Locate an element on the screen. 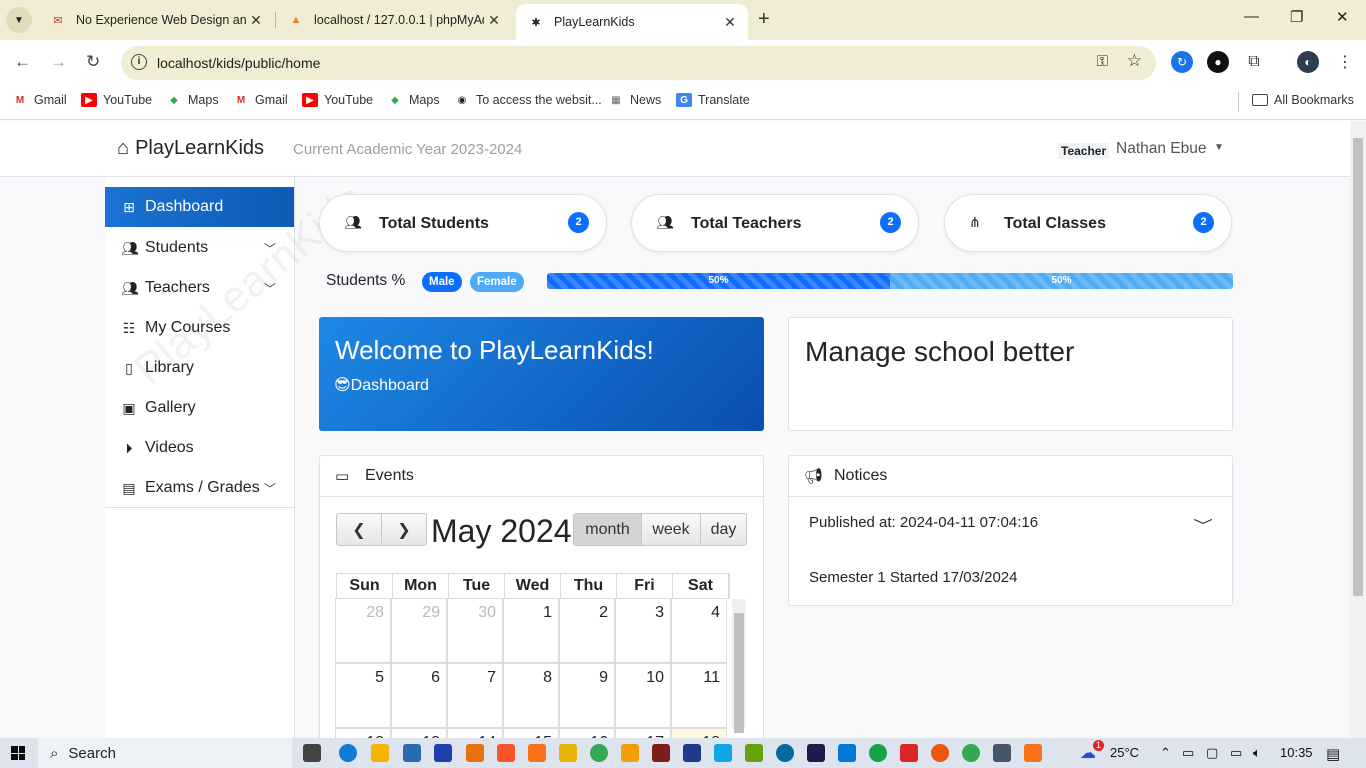 The width and height of the screenshot is (1366, 768). bookmark-news: ▦ News is located at coordinates (634, 100).